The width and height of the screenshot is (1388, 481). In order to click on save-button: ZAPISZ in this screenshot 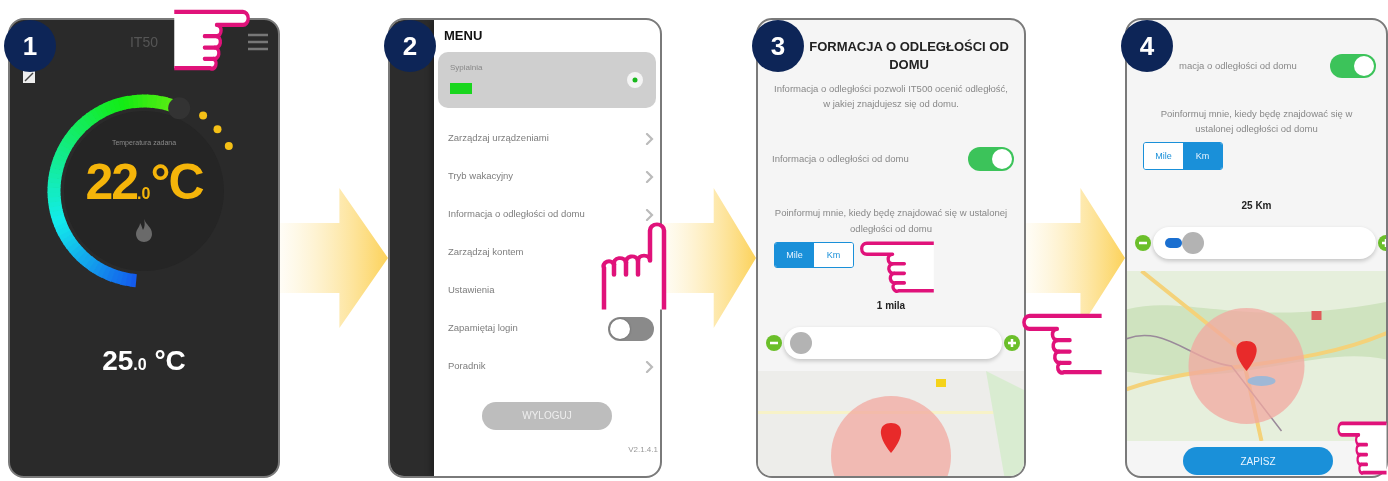, I will do `click(1258, 461)`.